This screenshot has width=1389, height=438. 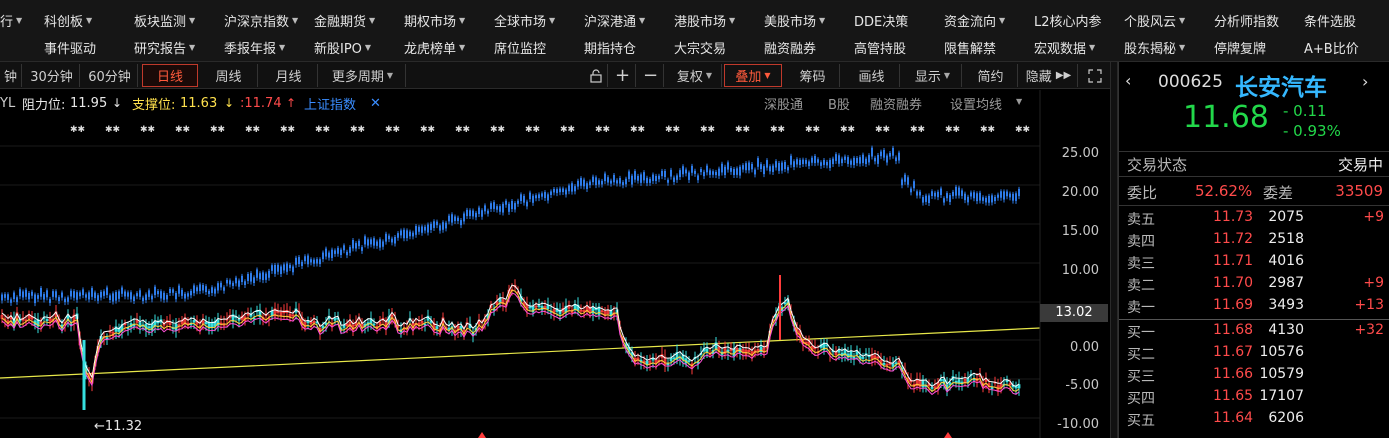 What do you see at coordinates (1254, 331) in the screenshot?
I see `bid-row: 买一 11.68 4130 +32` at bounding box center [1254, 331].